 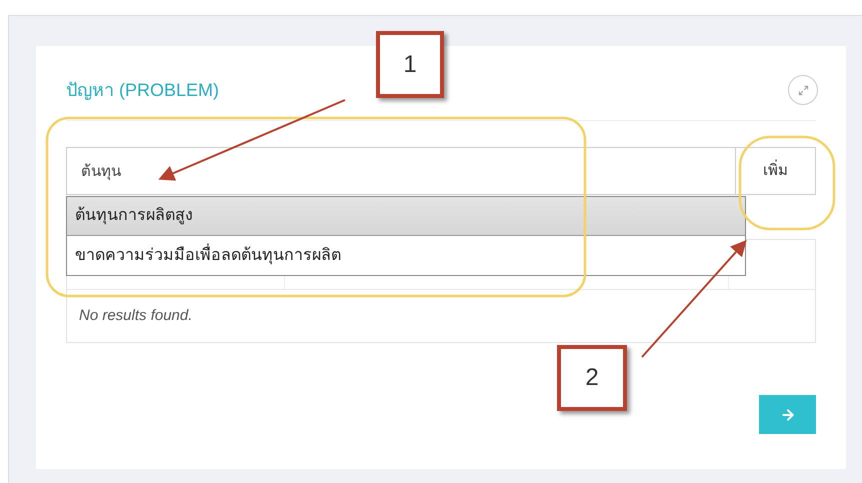 I want to click on expand-button, so click(x=803, y=90).